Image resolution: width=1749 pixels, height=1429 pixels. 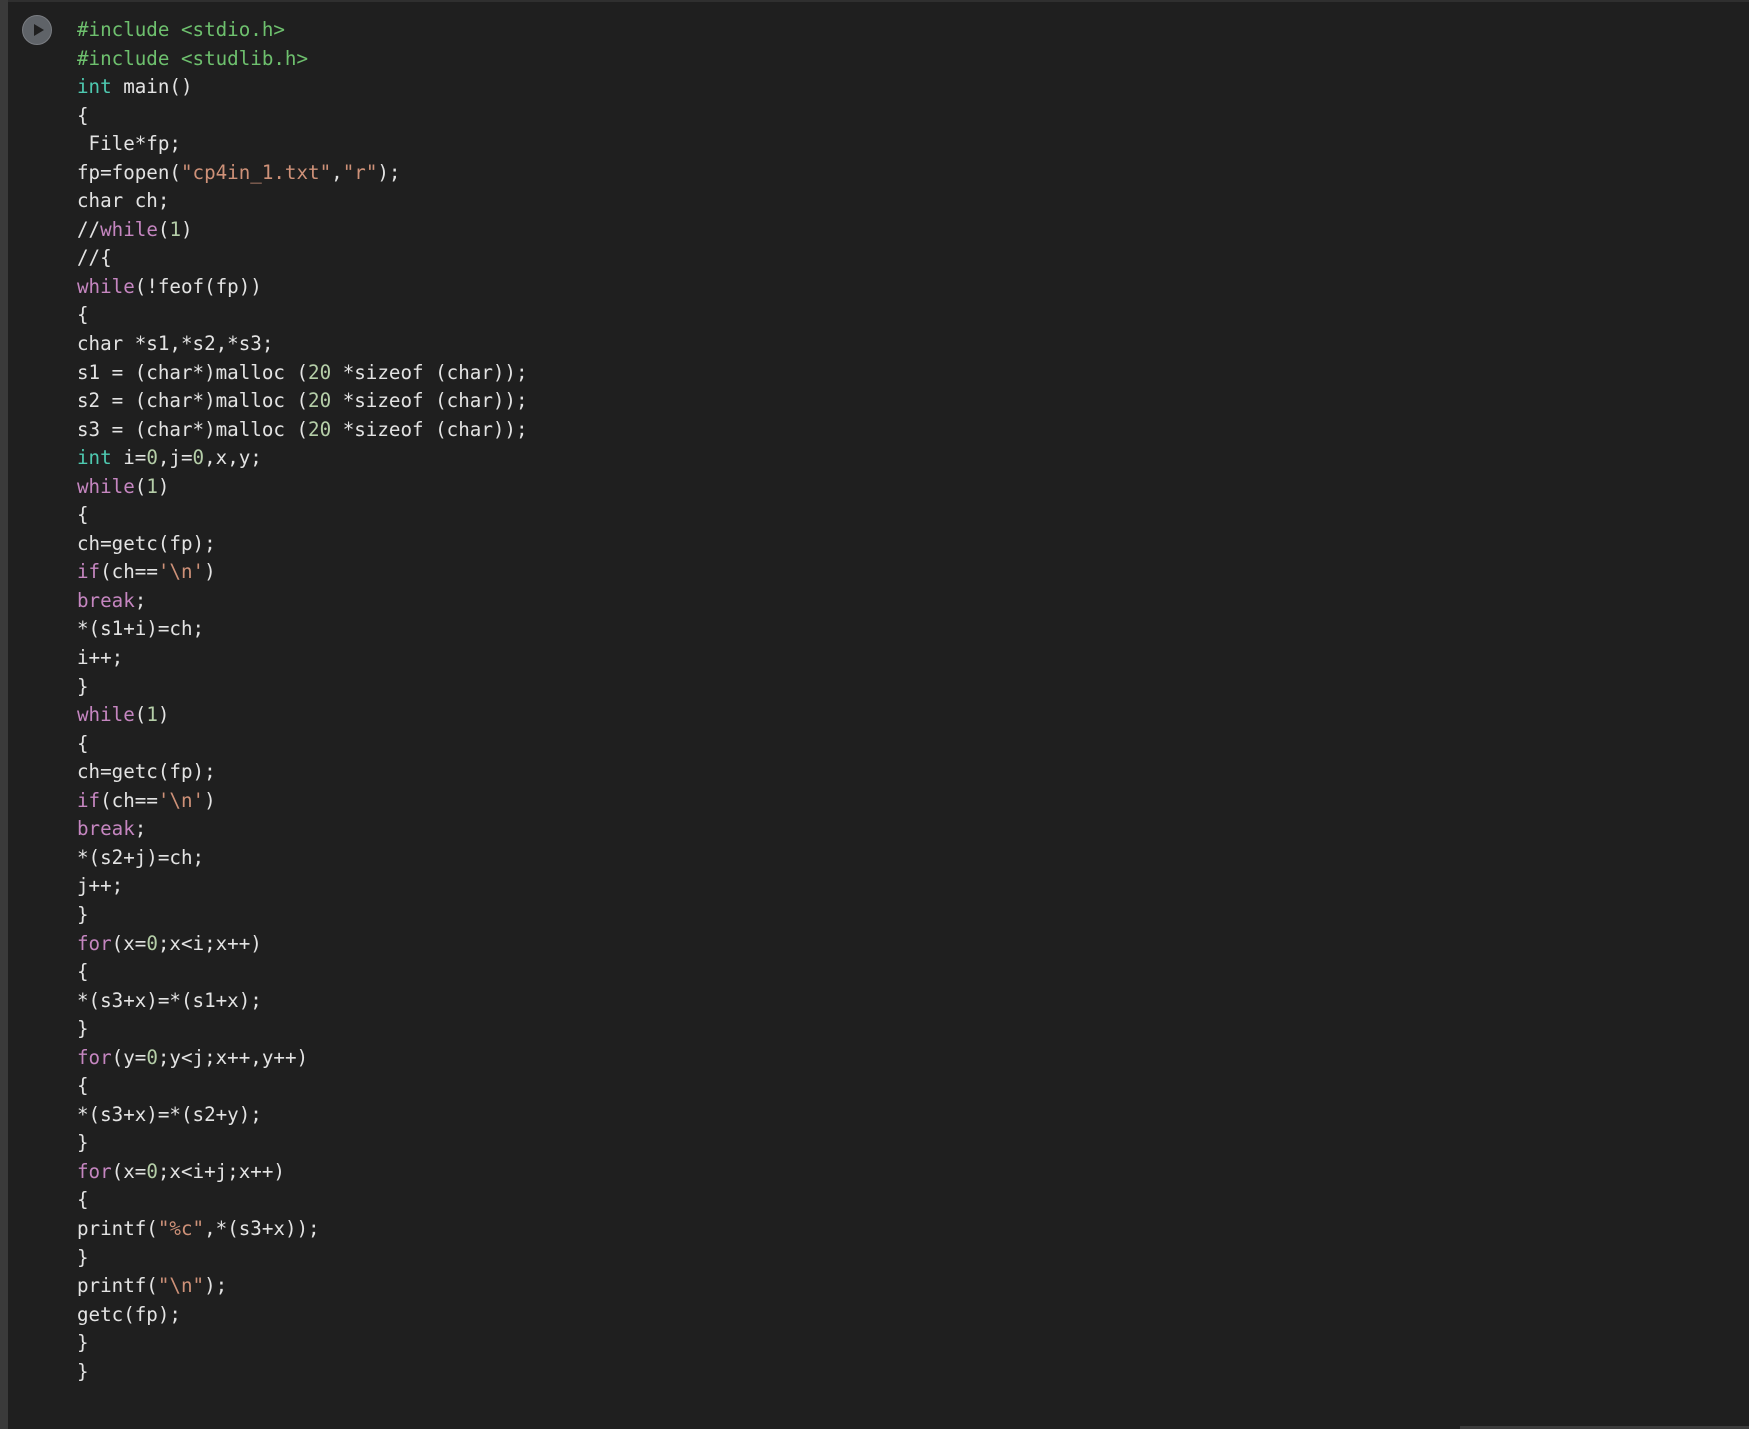 I want to click on code-token-plain: ,, so click(x=337, y=172).